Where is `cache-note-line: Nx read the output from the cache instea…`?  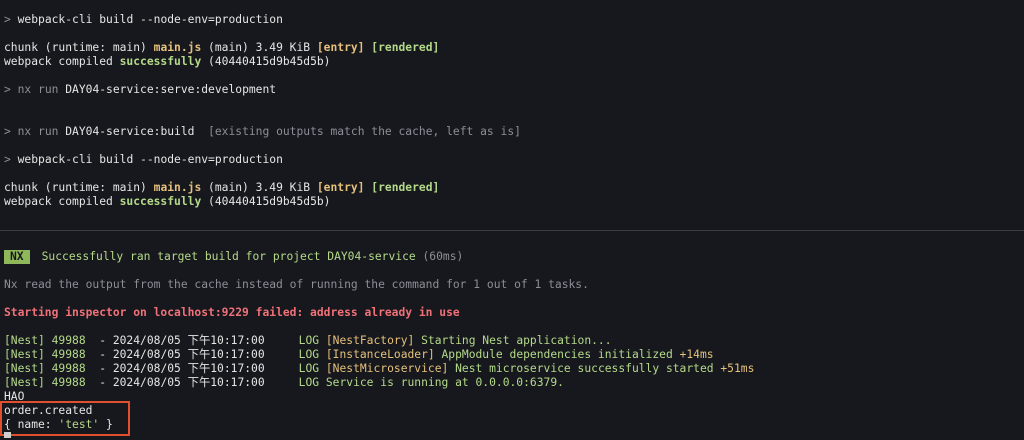 cache-note-line: Nx read the output from the cache instea… is located at coordinates (296, 284).